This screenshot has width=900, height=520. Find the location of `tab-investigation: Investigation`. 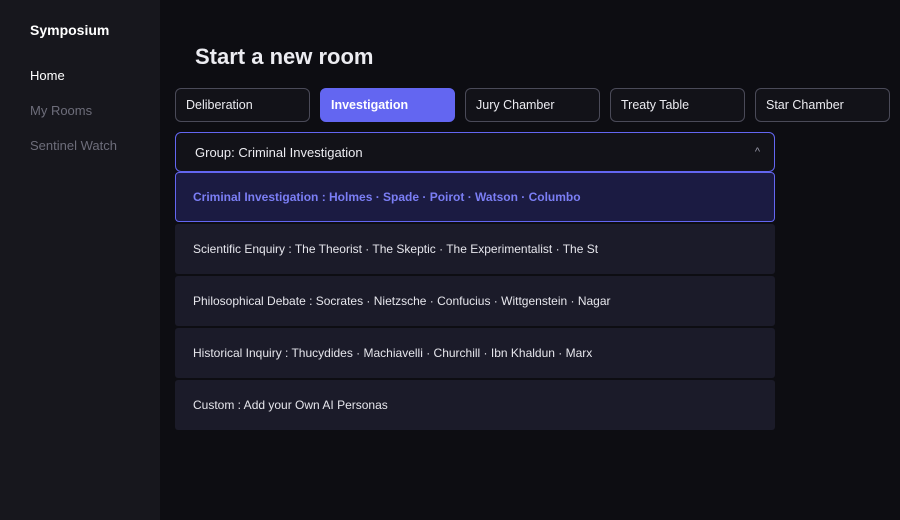

tab-investigation: Investigation is located at coordinates (387, 105).